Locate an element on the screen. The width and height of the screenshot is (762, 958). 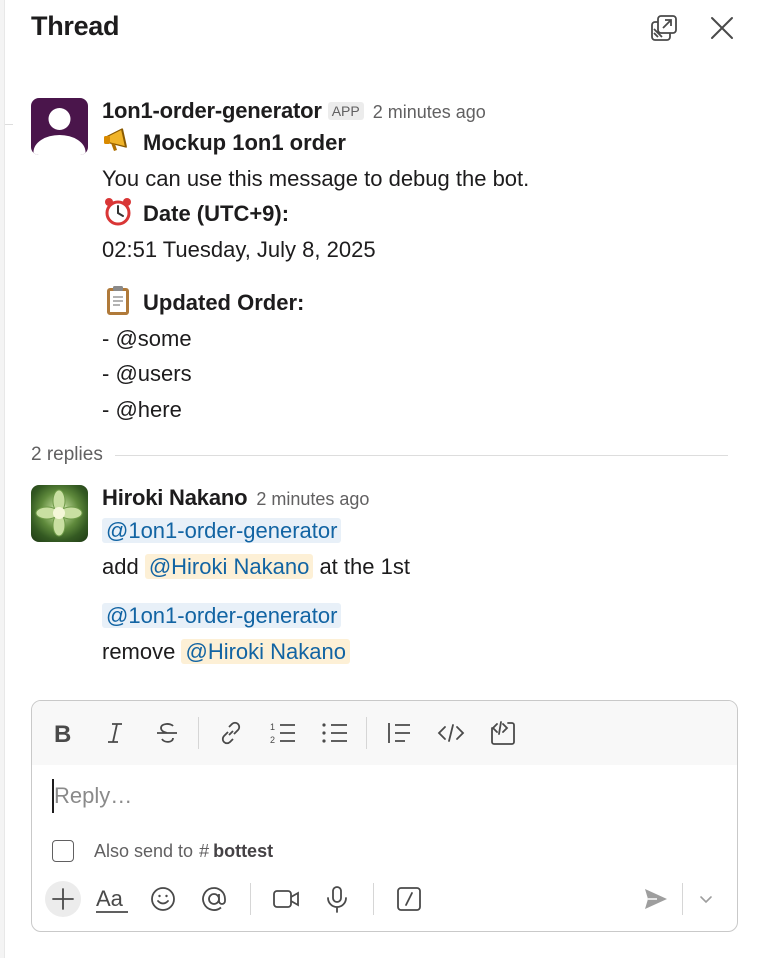
order-label: Updated Order: is located at coordinates (224, 302).